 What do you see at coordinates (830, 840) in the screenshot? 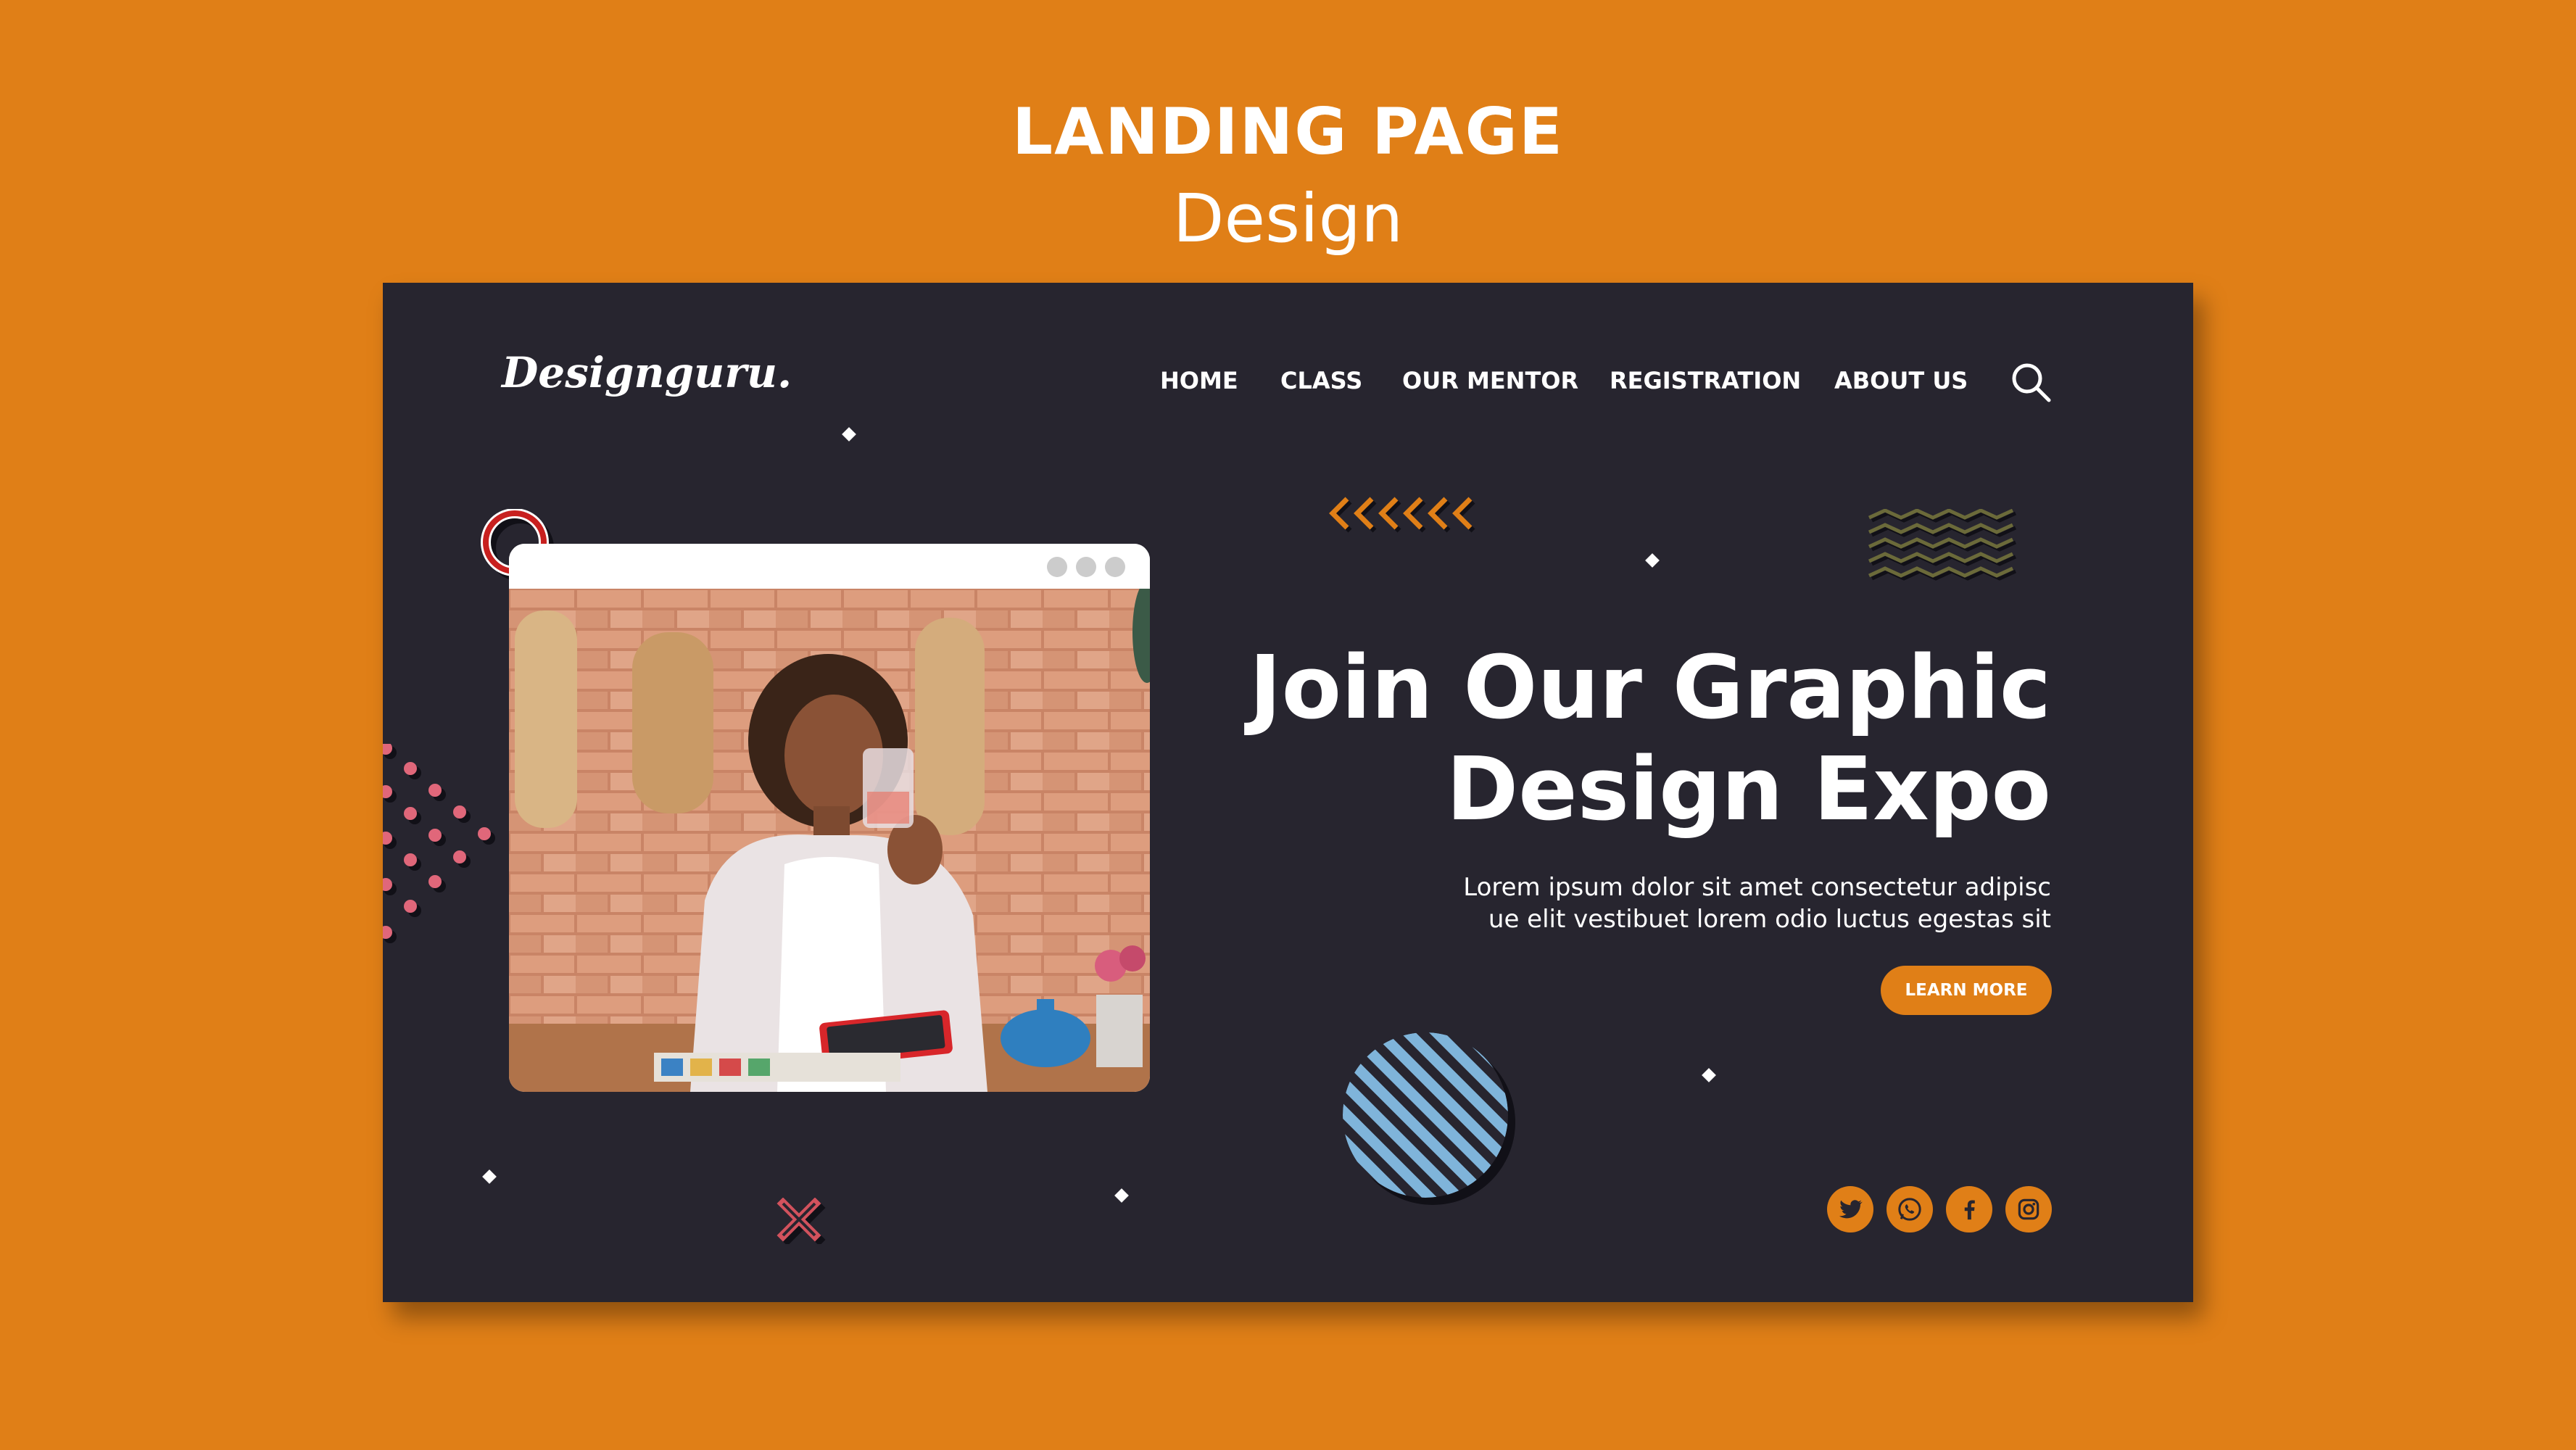
I see `hero-photo` at bounding box center [830, 840].